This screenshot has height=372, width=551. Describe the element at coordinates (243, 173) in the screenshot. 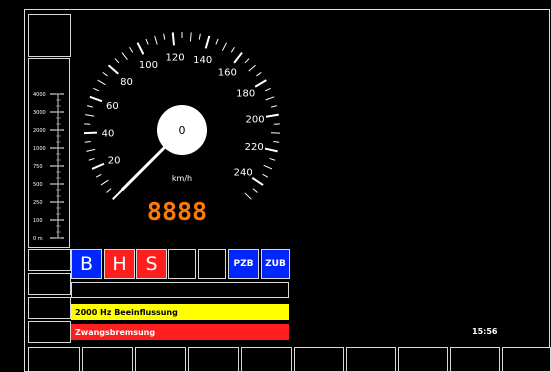

I see `speed-scale-label: 240` at that location.